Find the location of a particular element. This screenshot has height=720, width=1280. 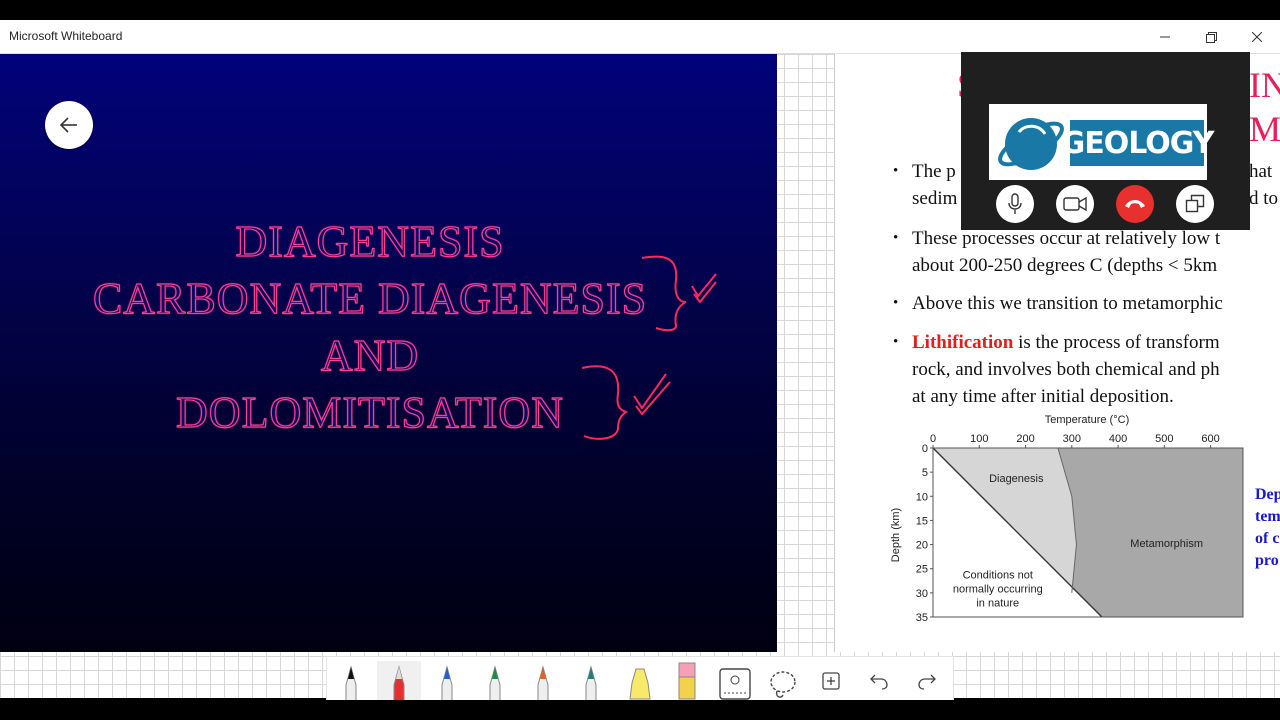

logo-text: GEOLOGY is located at coordinates (1137, 143).